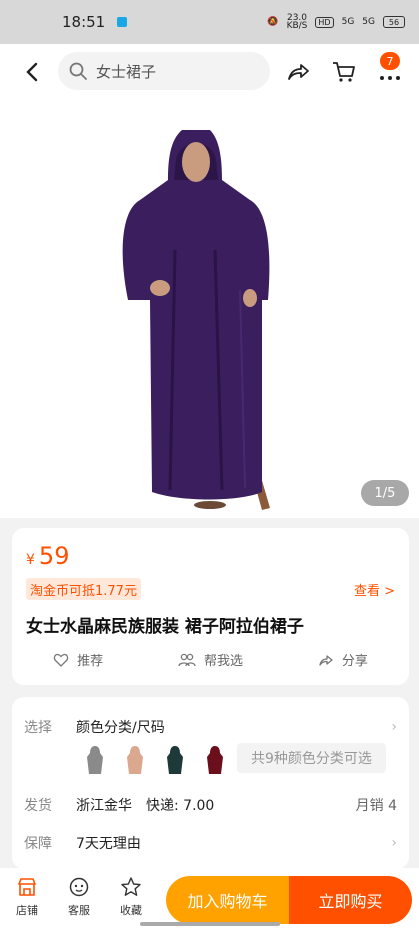 This screenshot has height=930, width=419. What do you see at coordinates (165, 627) in the screenshot?
I see `product-title: 女士水晶麻民族服装 裙子阿拉伯裙子` at bounding box center [165, 627].